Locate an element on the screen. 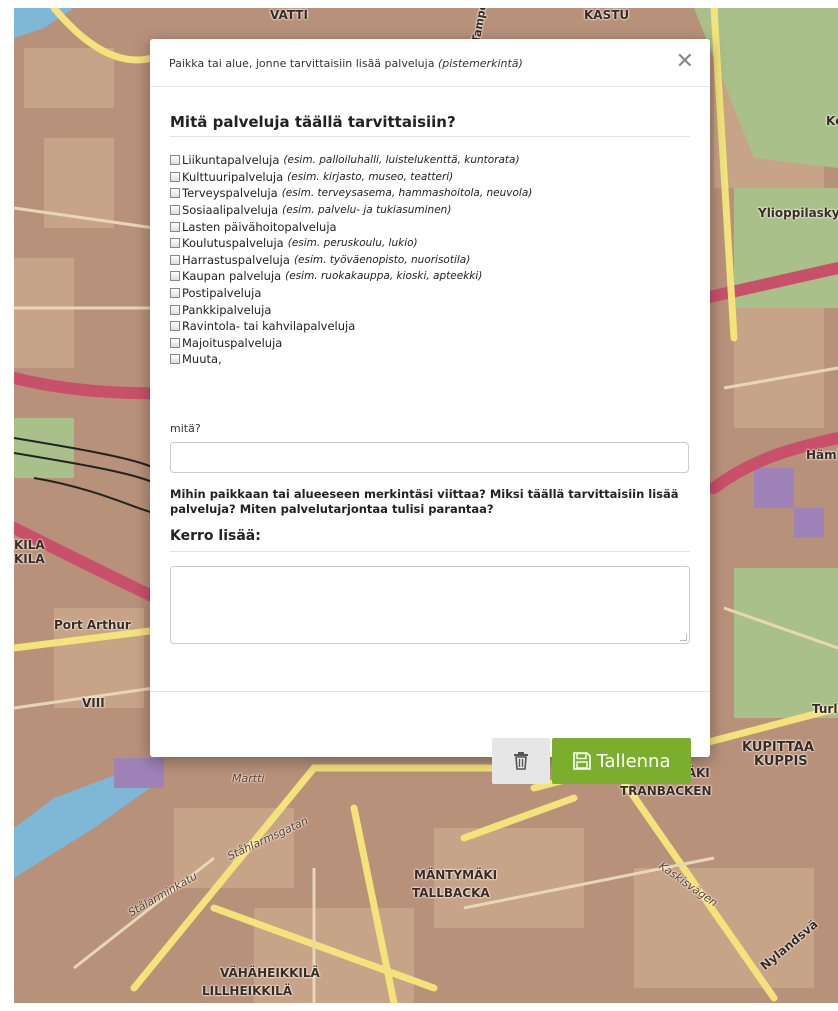 This screenshot has height=1011, width=838. option-note: (esim. peruskoulu, lukio) is located at coordinates (352, 243).